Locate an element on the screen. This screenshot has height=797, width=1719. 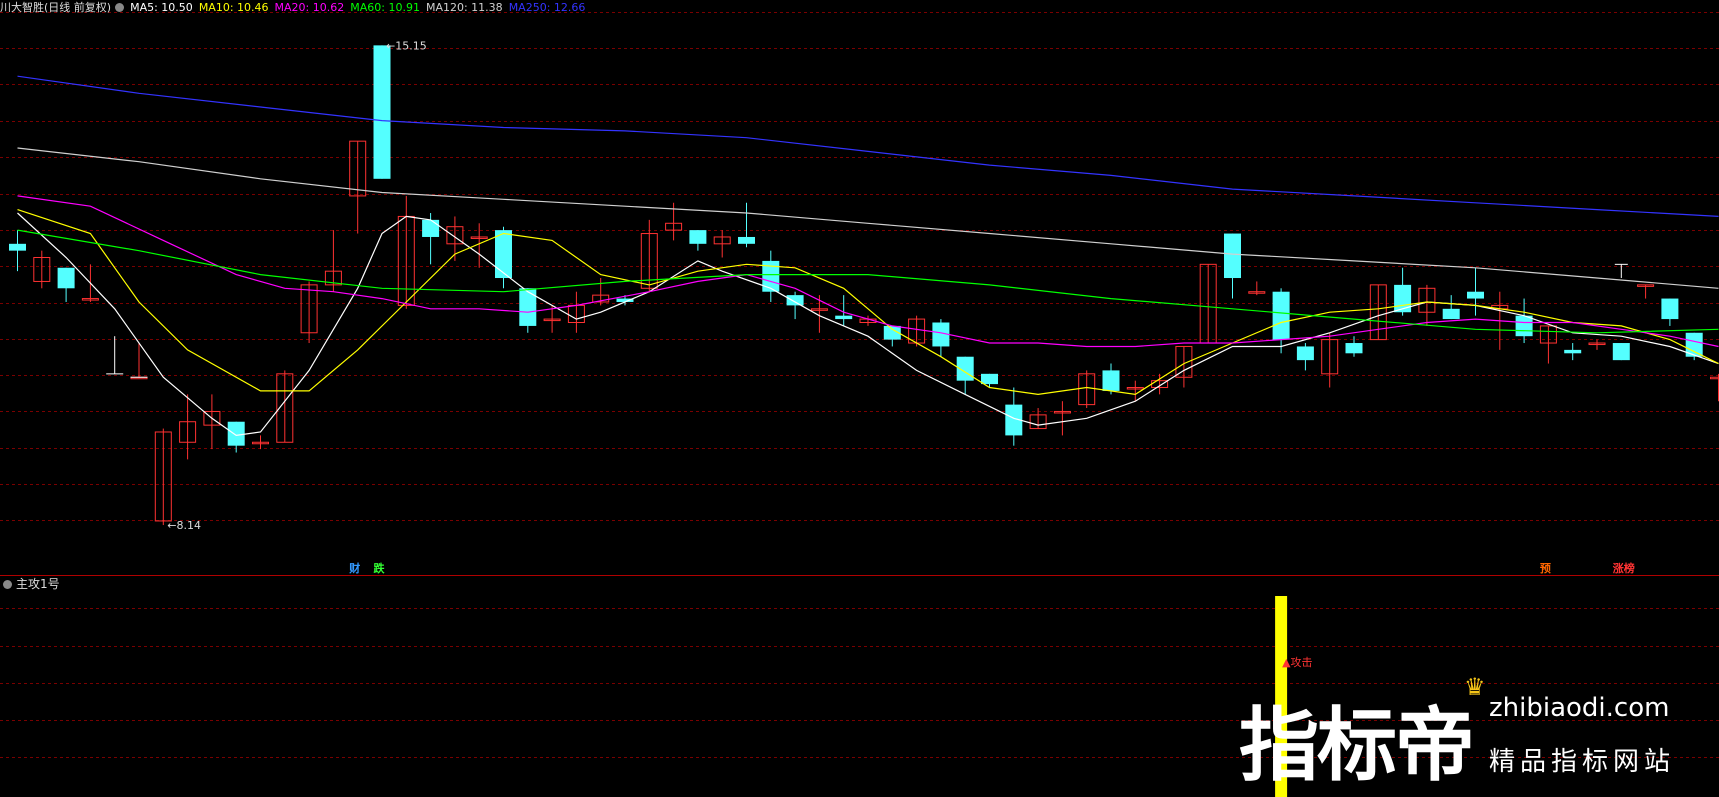
ma-legend-item: MA5: 10.50 is located at coordinates (161, 7).